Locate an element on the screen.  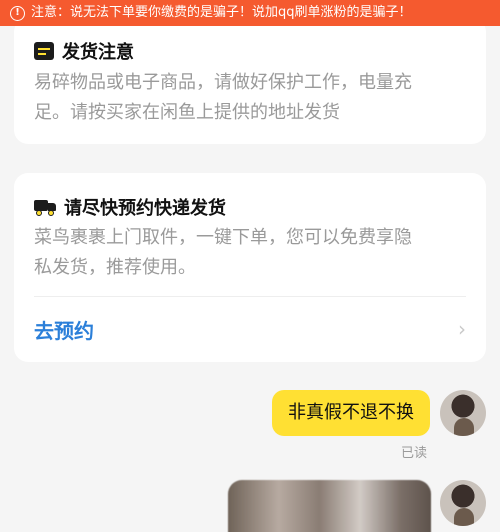
notice-card-line: 易碎物品或电子商品，请做好保护工作，电量充 is located at coordinates (223, 82).